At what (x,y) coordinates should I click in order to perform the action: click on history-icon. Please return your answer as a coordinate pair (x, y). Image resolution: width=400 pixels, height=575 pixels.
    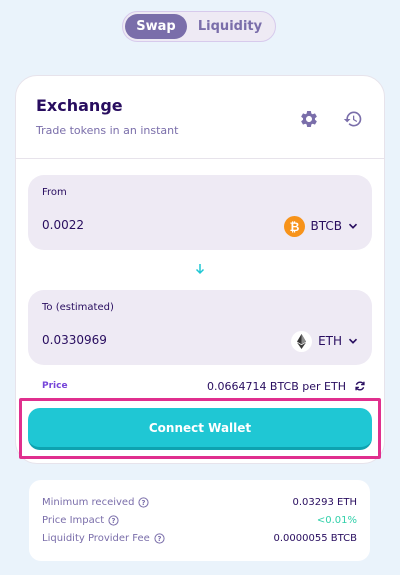
    Looking at the image, I should click on (352, 119).